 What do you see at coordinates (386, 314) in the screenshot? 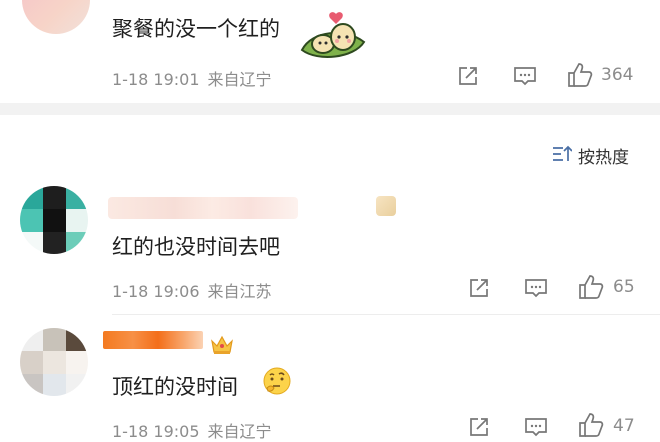
I see `comment-divider` at bounding box center [386, 314].